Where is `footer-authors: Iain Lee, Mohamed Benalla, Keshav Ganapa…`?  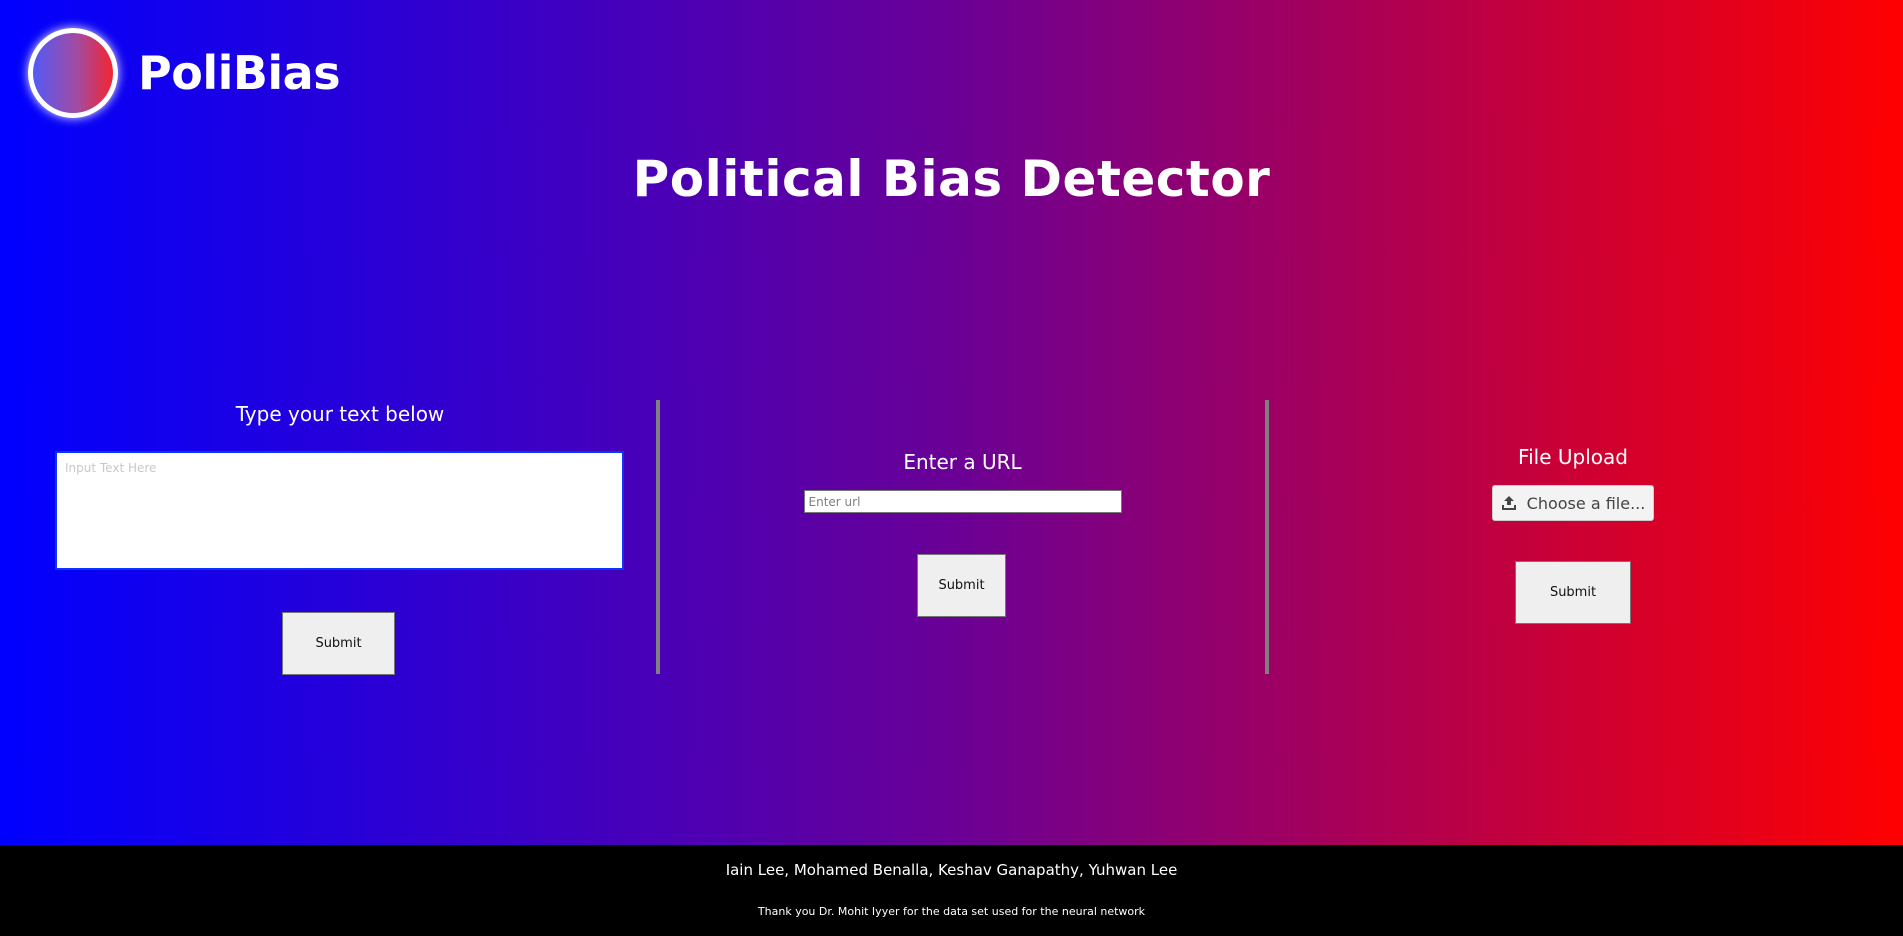 footer-authors: Iain Lee, Mohamed Benalla, Keshav Ganapa… is located at coordinates (951, 870).